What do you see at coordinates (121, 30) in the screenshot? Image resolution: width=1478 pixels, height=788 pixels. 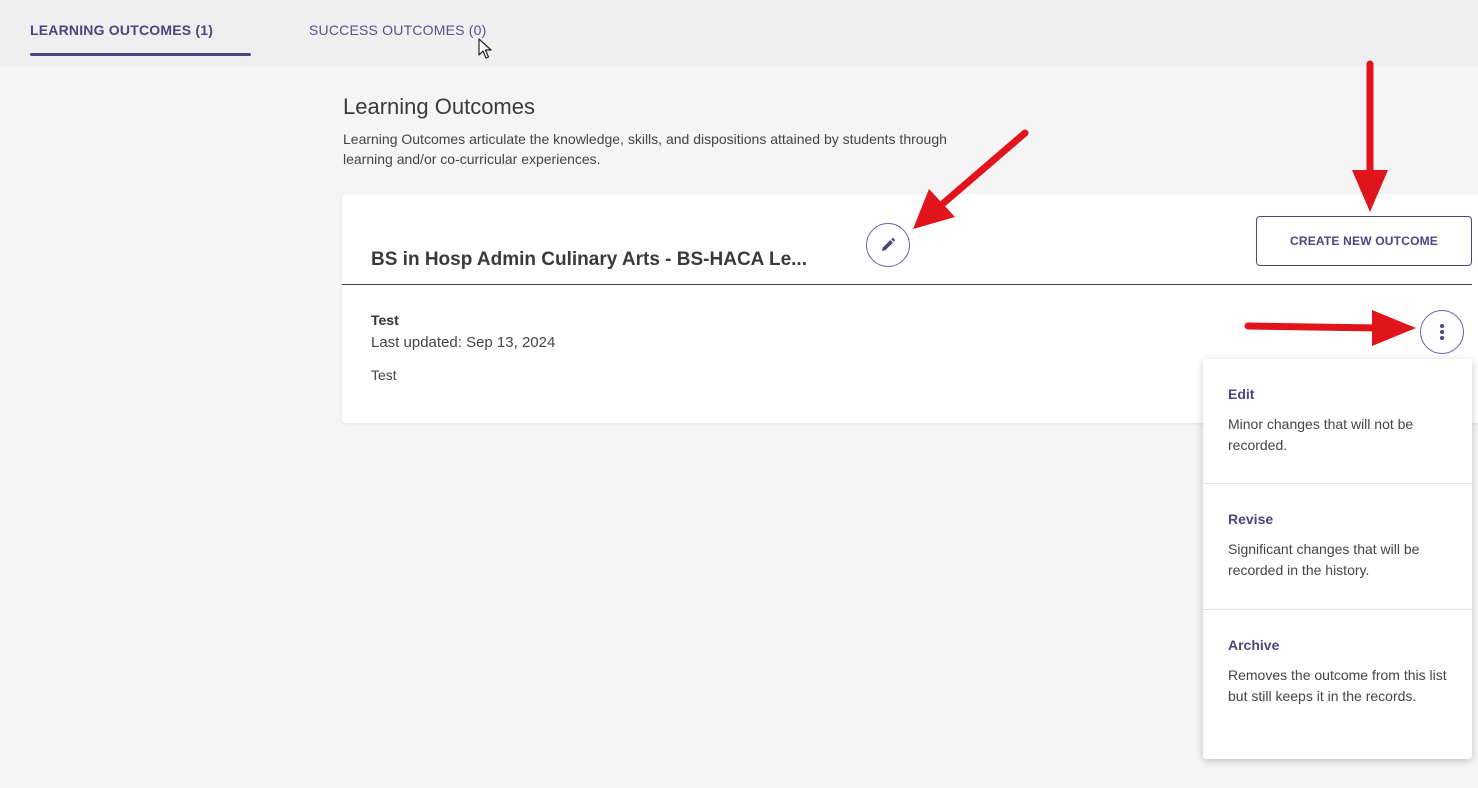 I see `tab-learning-outcomes: LEARNING OUTCOMES (1)` at bounding box center [121, 30].